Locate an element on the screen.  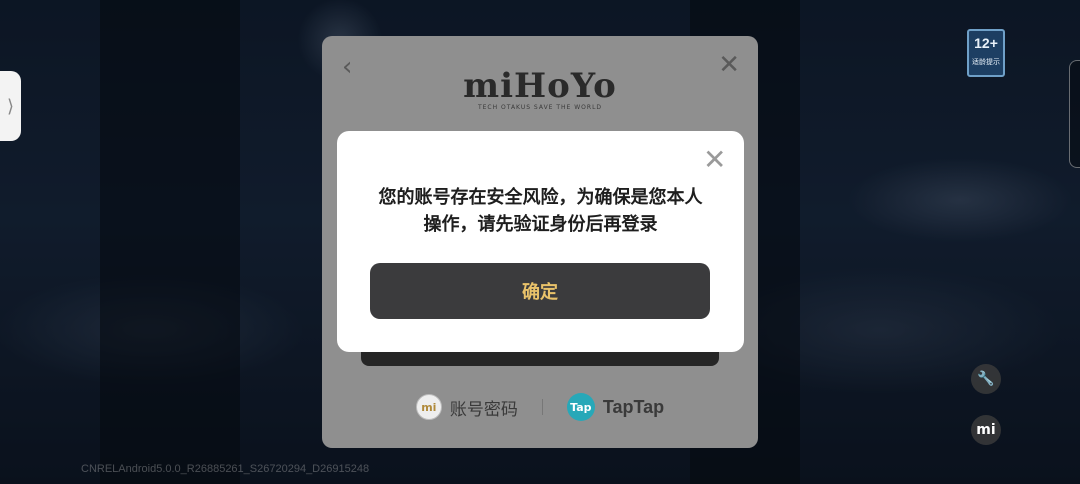
mi-logo-icon: mi is located at coordinates (986, 430).